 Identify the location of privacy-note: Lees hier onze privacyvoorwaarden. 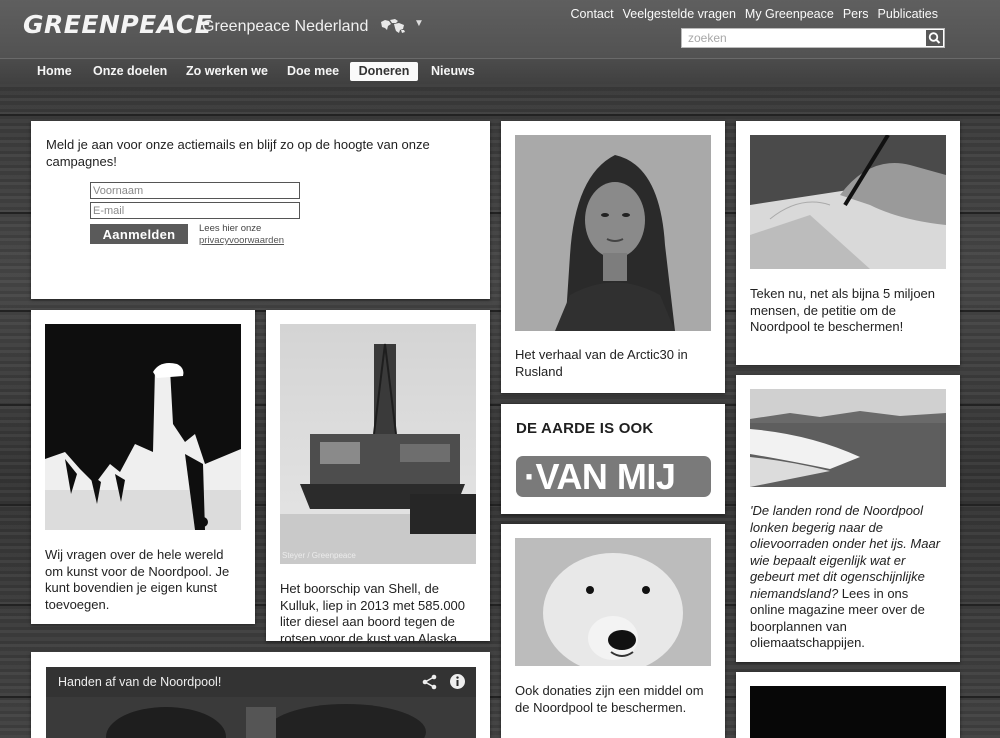
(241, 235).